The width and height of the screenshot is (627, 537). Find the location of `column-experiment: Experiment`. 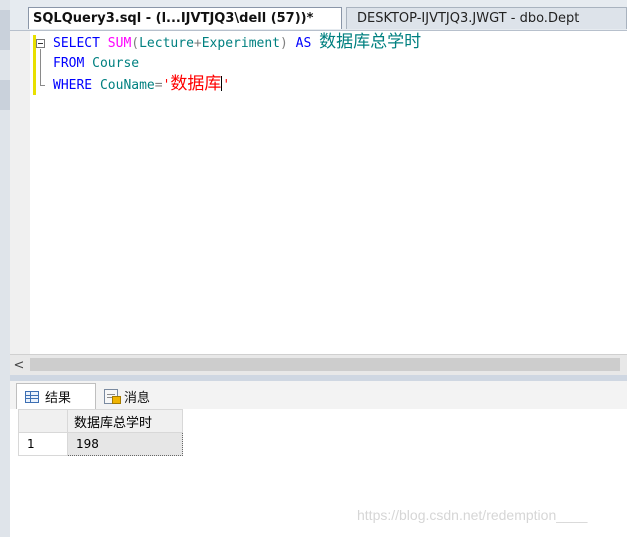

column-experiment: Experiment is located at coordinates (241, 43).